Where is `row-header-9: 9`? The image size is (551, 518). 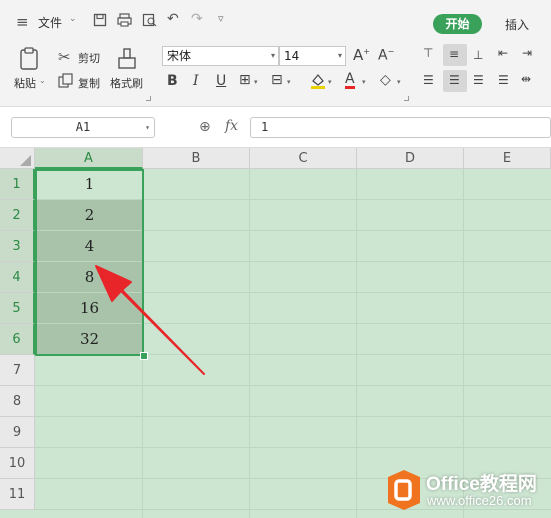
row-header-9: 9 is located at coordinates (17, 432).